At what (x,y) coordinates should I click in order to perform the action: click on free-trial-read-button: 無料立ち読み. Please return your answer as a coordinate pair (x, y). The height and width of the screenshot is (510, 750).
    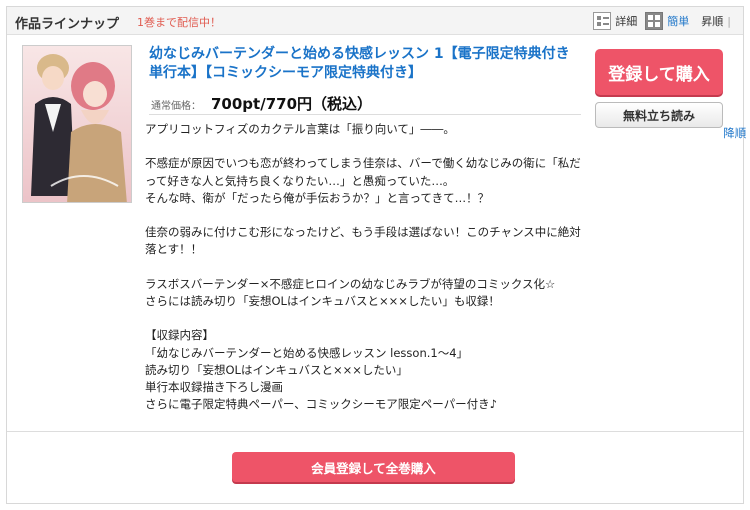
    Looking at the image, I should click on (659, 115).